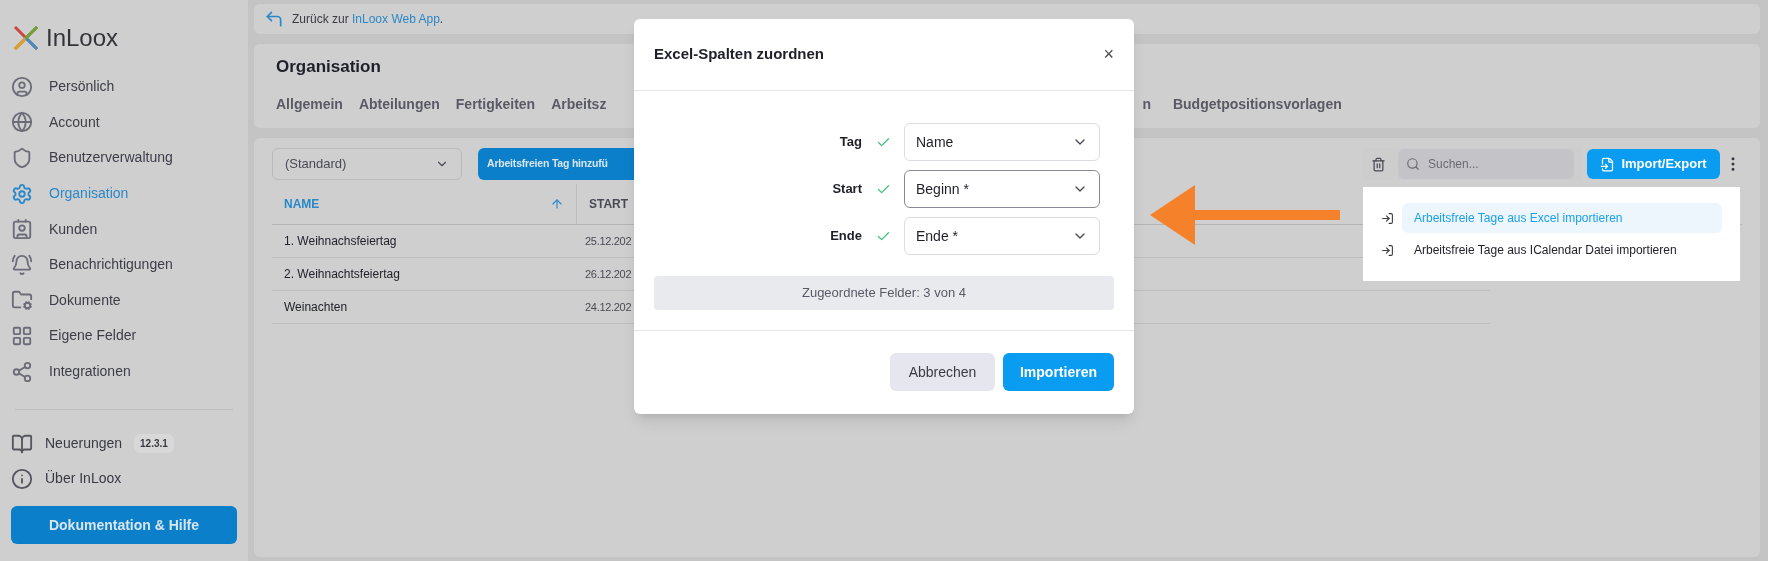 This screenshot has width=1768, height=561. I want to click on info-icon, so click(22, 478).